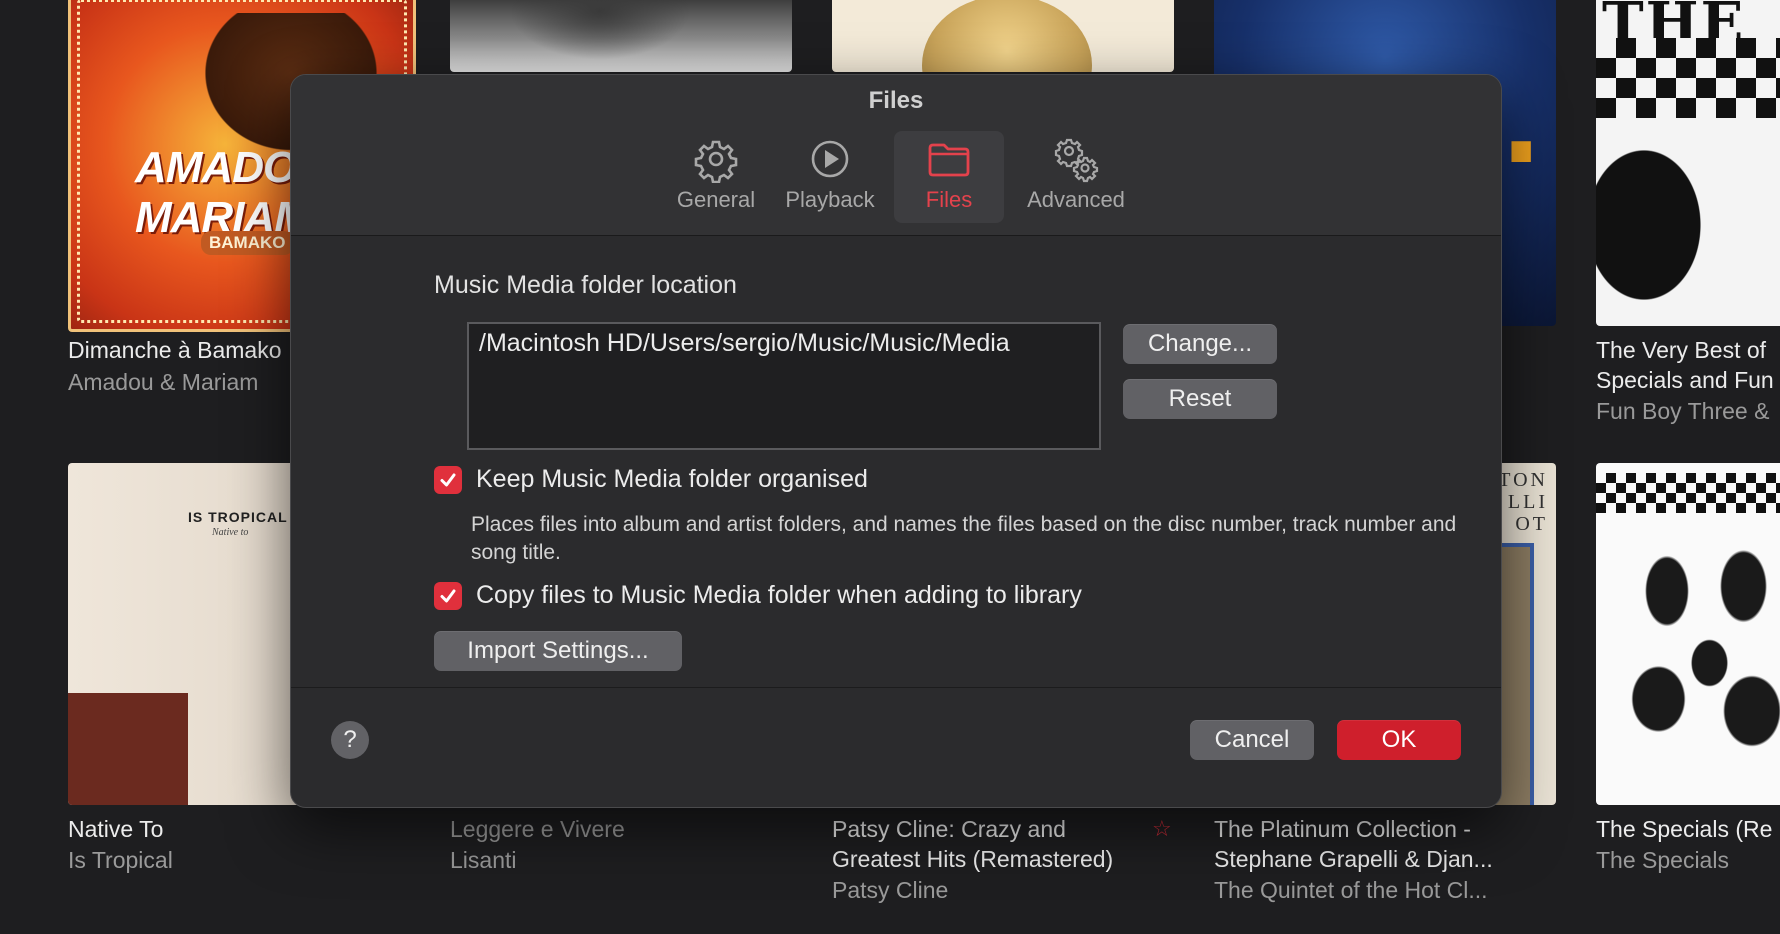 Image resolution: width=1780 pixels, height=934 pixels. Describe the element at coordinates (1688, 829) in the screenshot. I see `album-title: The Specials (Re` at that location.